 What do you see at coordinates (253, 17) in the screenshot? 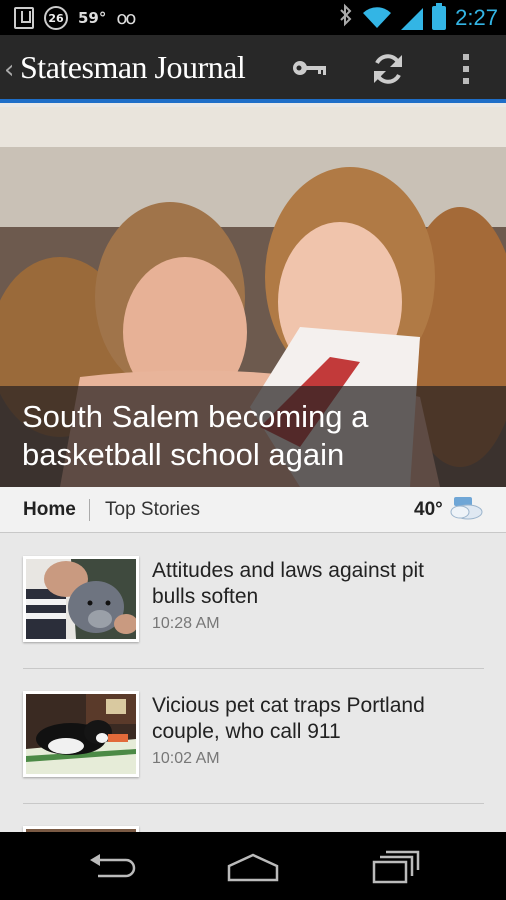
I see `status-bar: 26 59° oo 2:27` at bounding box center [253, 17].